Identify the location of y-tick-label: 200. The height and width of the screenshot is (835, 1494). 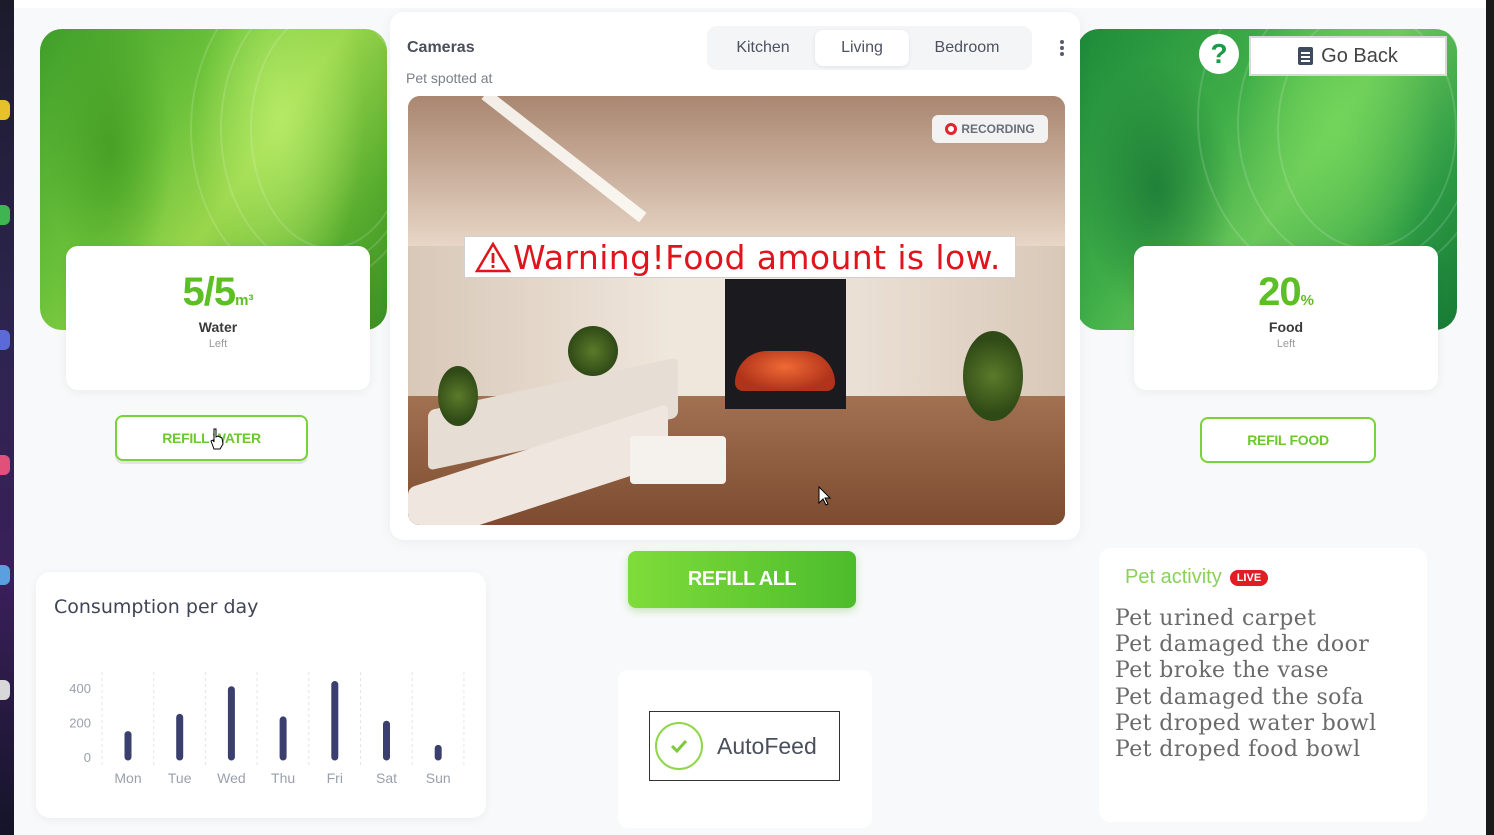
(80, 723).